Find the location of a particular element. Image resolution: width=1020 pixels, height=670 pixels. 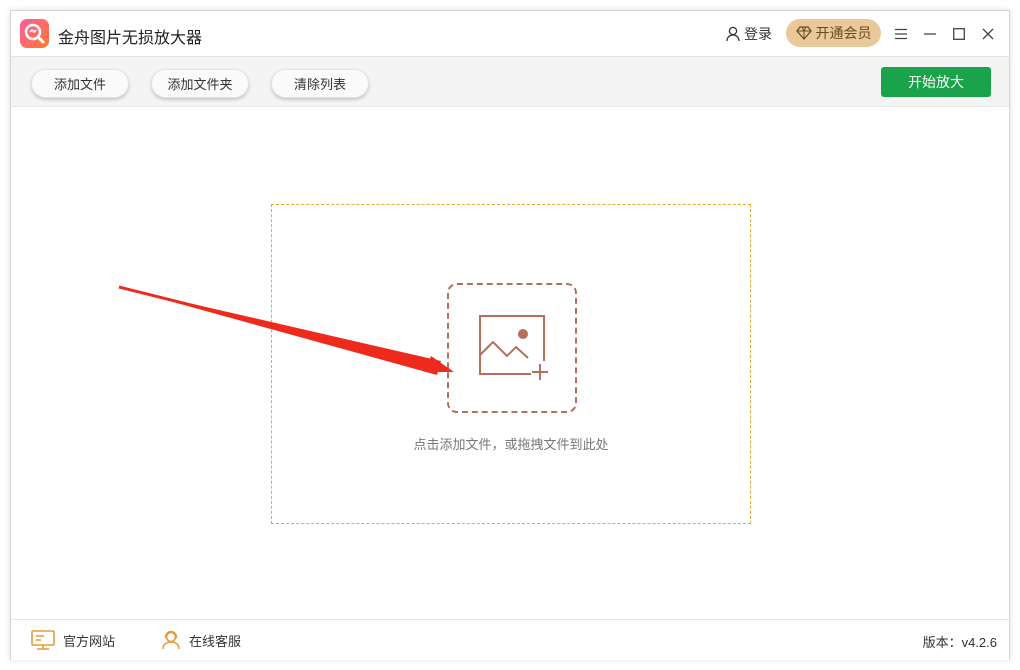

minimize-icon is located at coordinates (930, 34).